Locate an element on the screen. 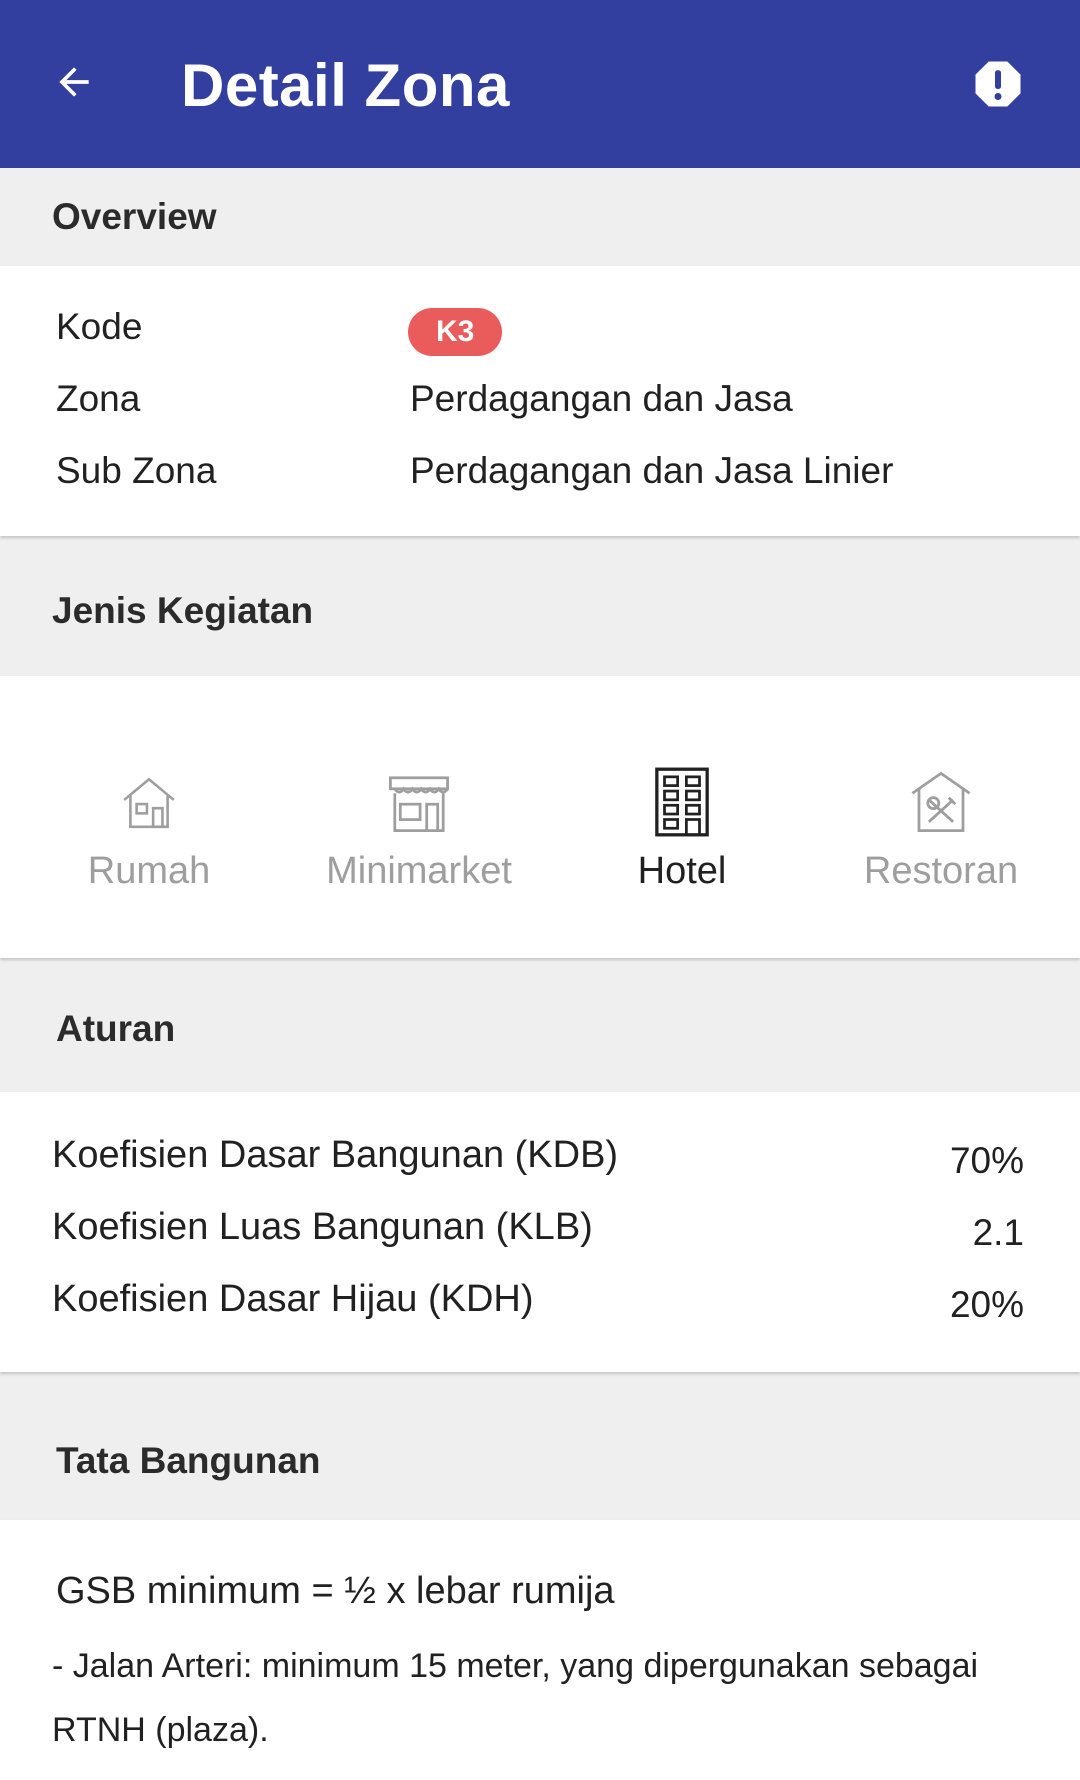  kode-label: Kode is located at coordinates (99, 326).